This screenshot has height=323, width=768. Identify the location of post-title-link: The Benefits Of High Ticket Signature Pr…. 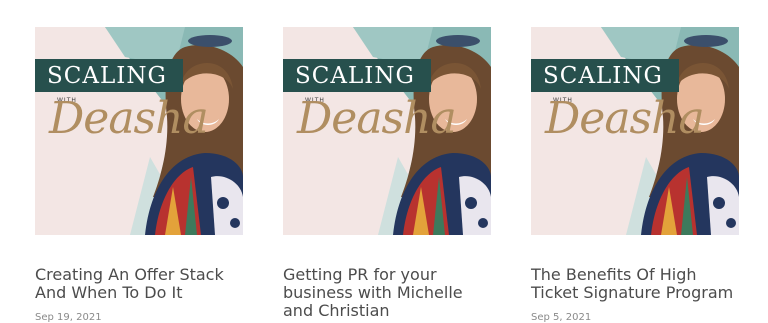
(635, 284).